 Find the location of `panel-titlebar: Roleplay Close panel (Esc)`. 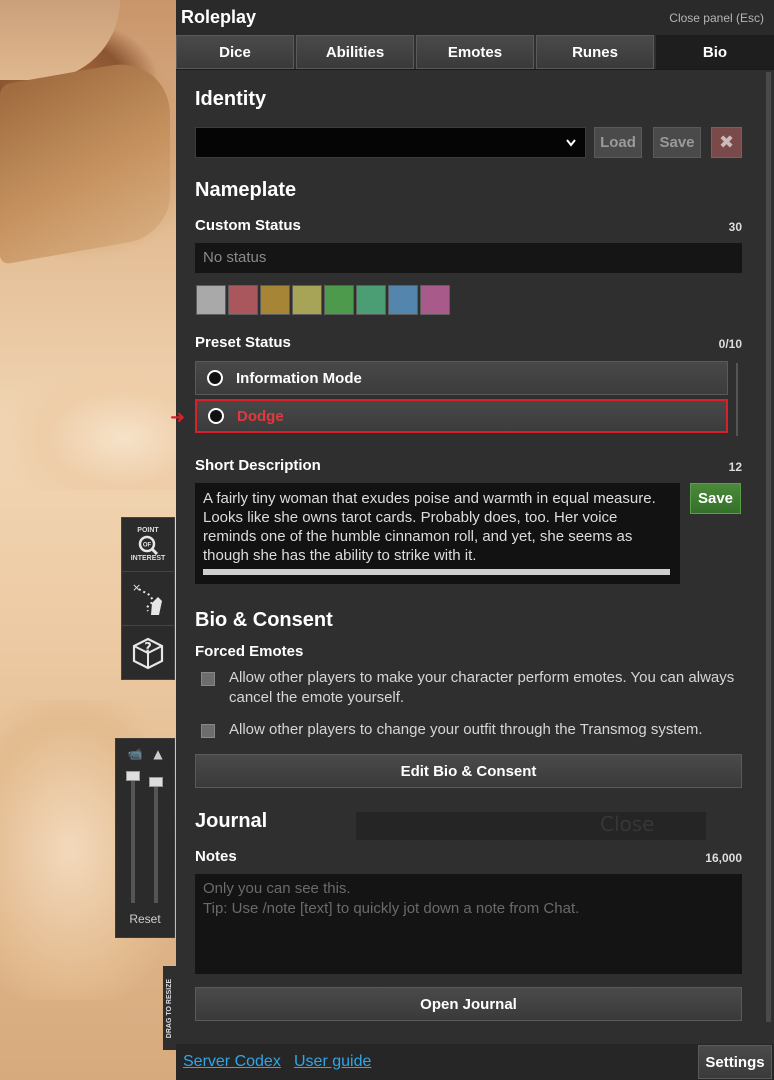

panel-titlebar: Roleplay Close panel (Esc) is located at coordinates (475, 17).